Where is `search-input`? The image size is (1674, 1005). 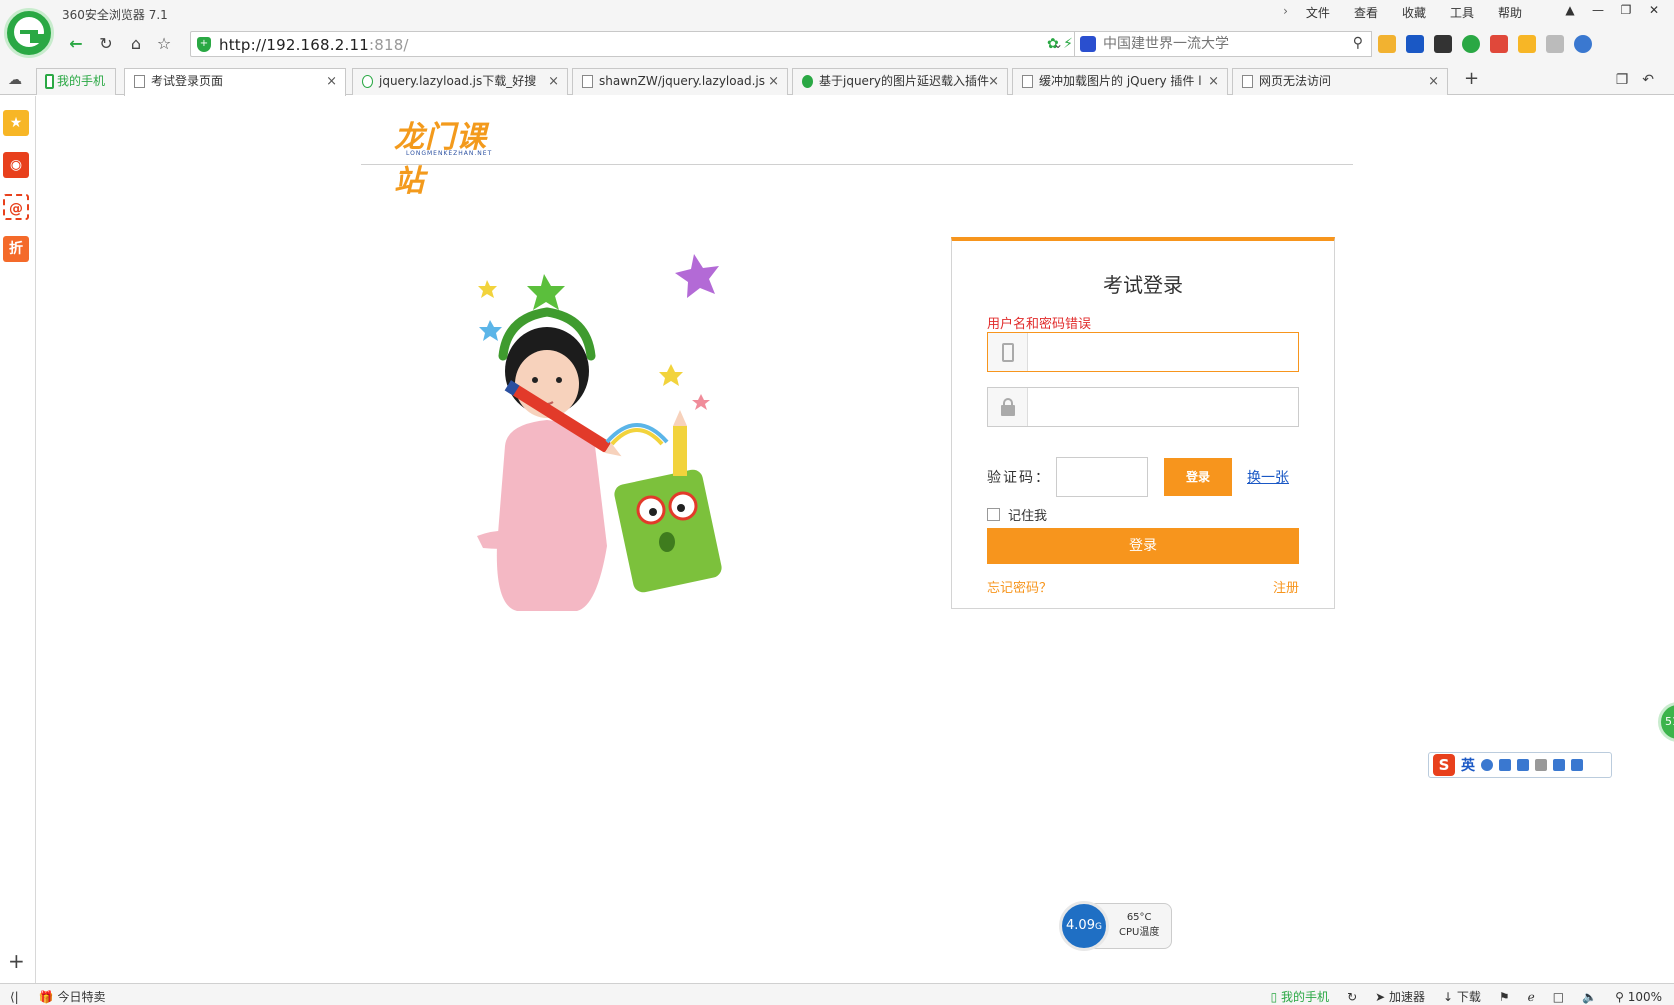 search-input is located at coordinates (1223, 44).